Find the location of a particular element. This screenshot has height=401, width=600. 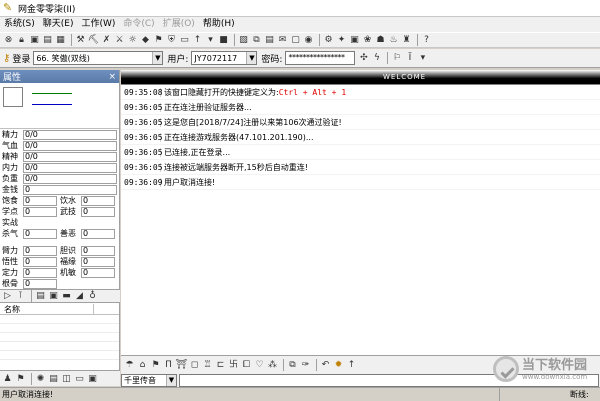

grass-icon: ⁂ is located at coordinates (272, 365).